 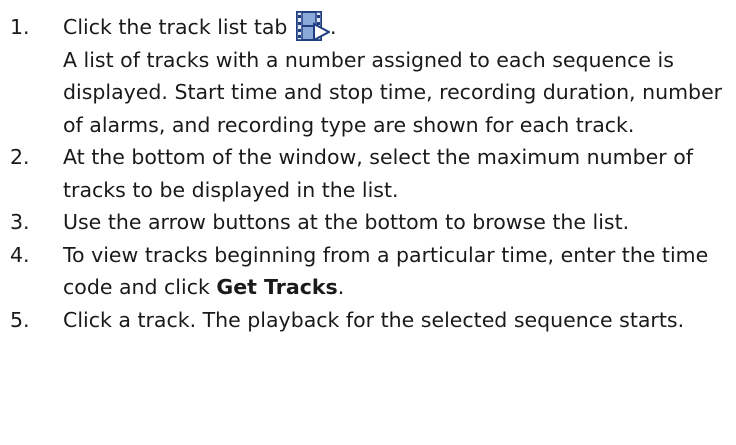 What do you see at coordinates (20, 254) in the screenshot?
I see `step-number: 4.` at bounding box center [20, 254].